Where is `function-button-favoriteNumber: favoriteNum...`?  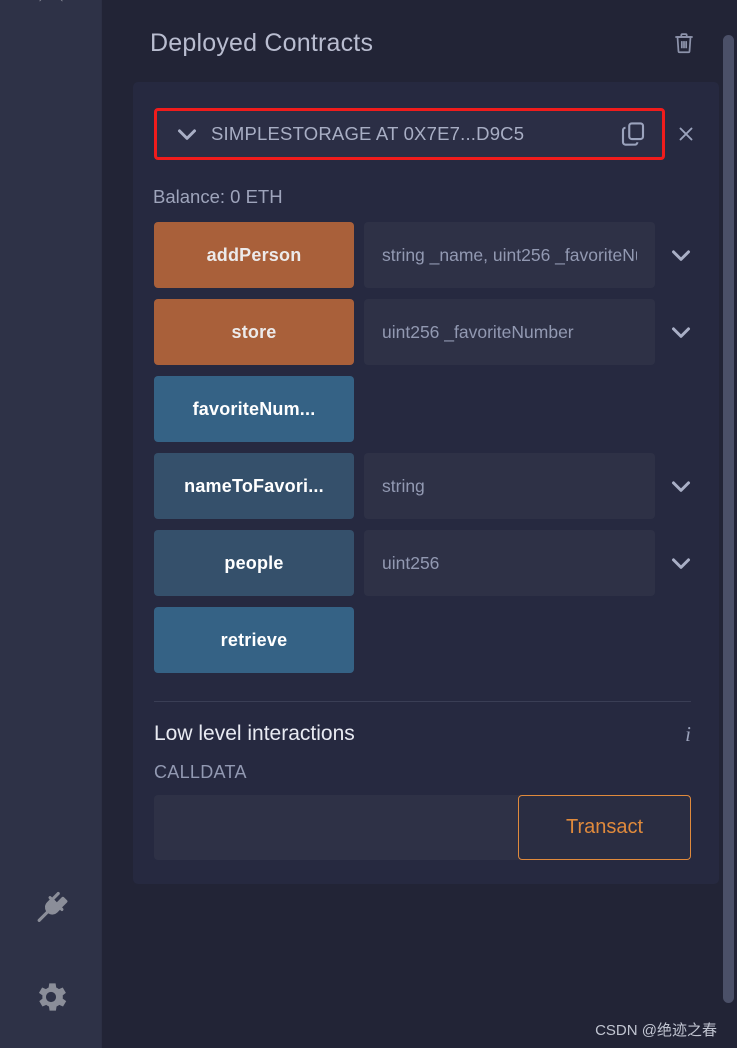 function-button-favoriteNumber: favoriteNum... is located at coordinates (254, 409).